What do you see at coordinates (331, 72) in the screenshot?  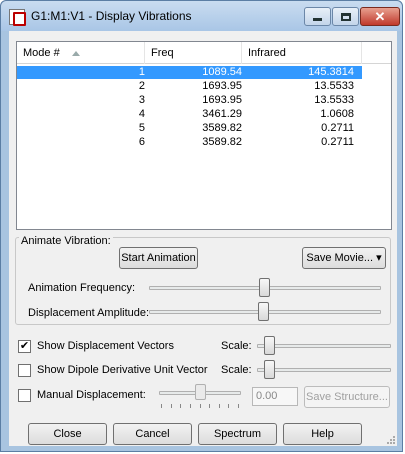 I see `infrared-cell: 145.3814` at bounding box center [331, 72].